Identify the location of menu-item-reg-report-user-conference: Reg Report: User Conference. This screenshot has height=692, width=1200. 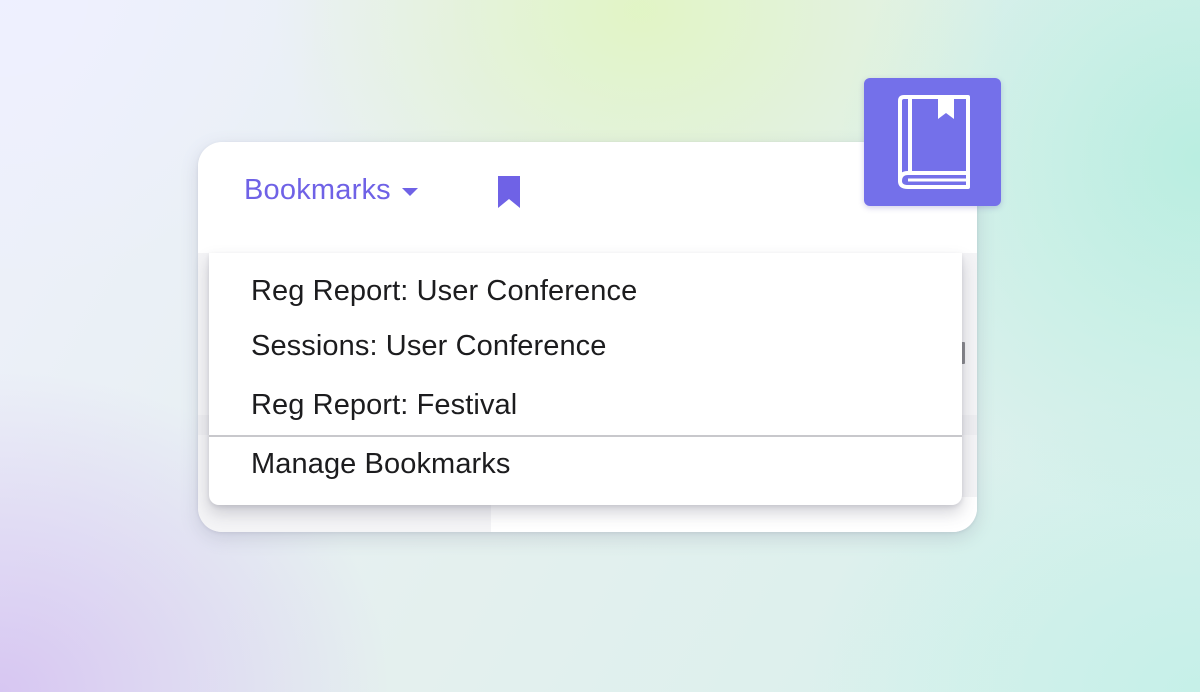
(444, 291).